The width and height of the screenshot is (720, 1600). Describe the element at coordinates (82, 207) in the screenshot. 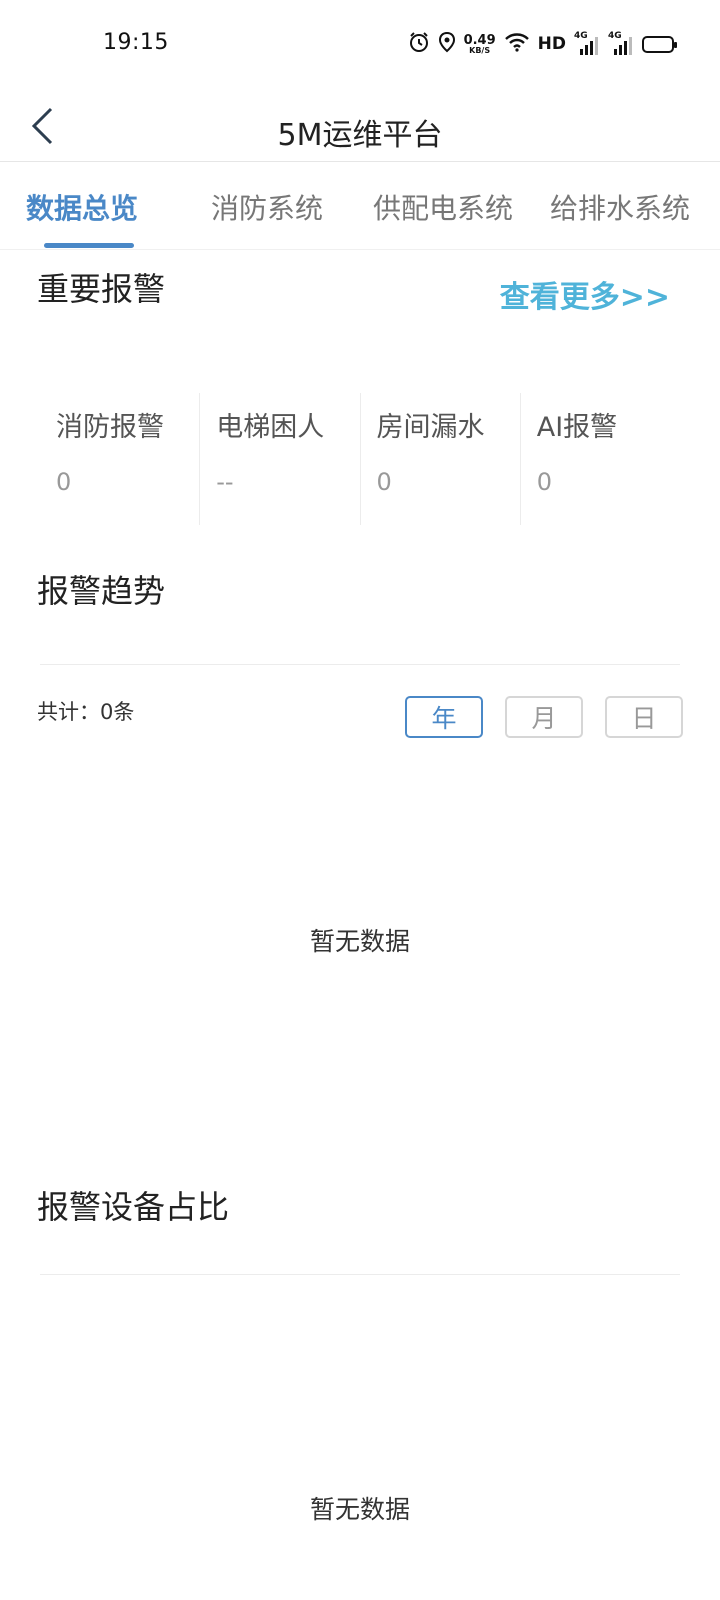

I see `tab-data-overview: 数据总览` at that location.